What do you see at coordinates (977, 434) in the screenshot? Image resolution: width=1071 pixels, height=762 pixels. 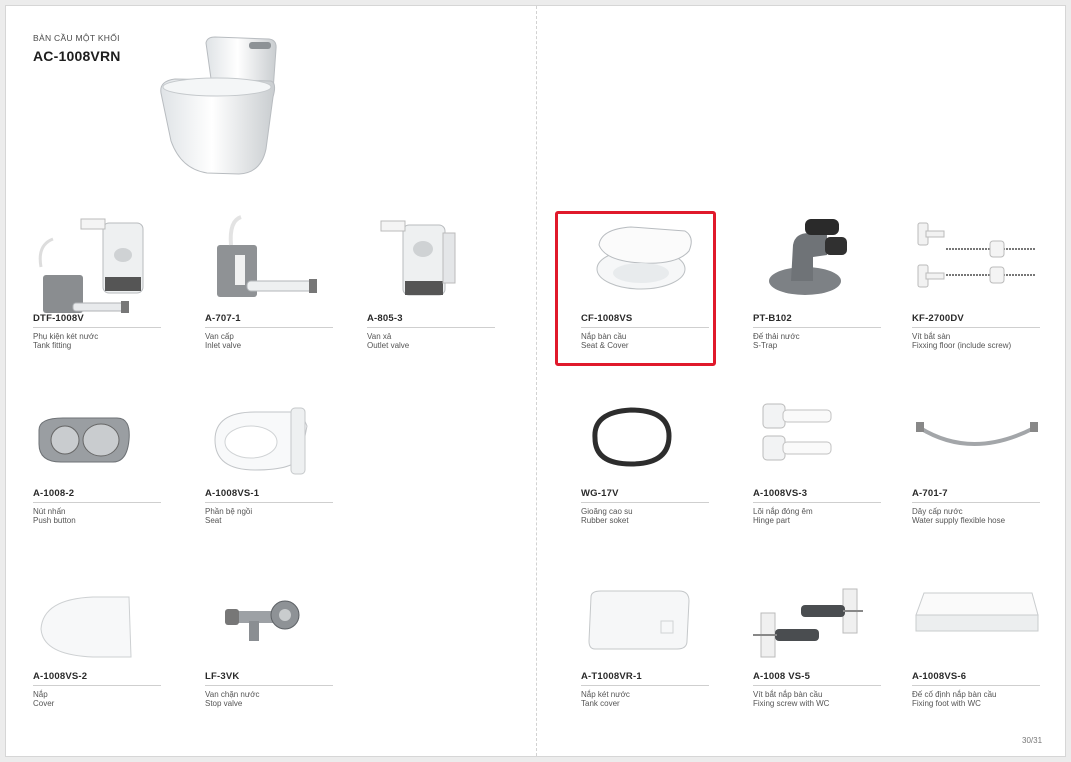 I see `flexible-hose-icon` at bounding box center [977, 434].